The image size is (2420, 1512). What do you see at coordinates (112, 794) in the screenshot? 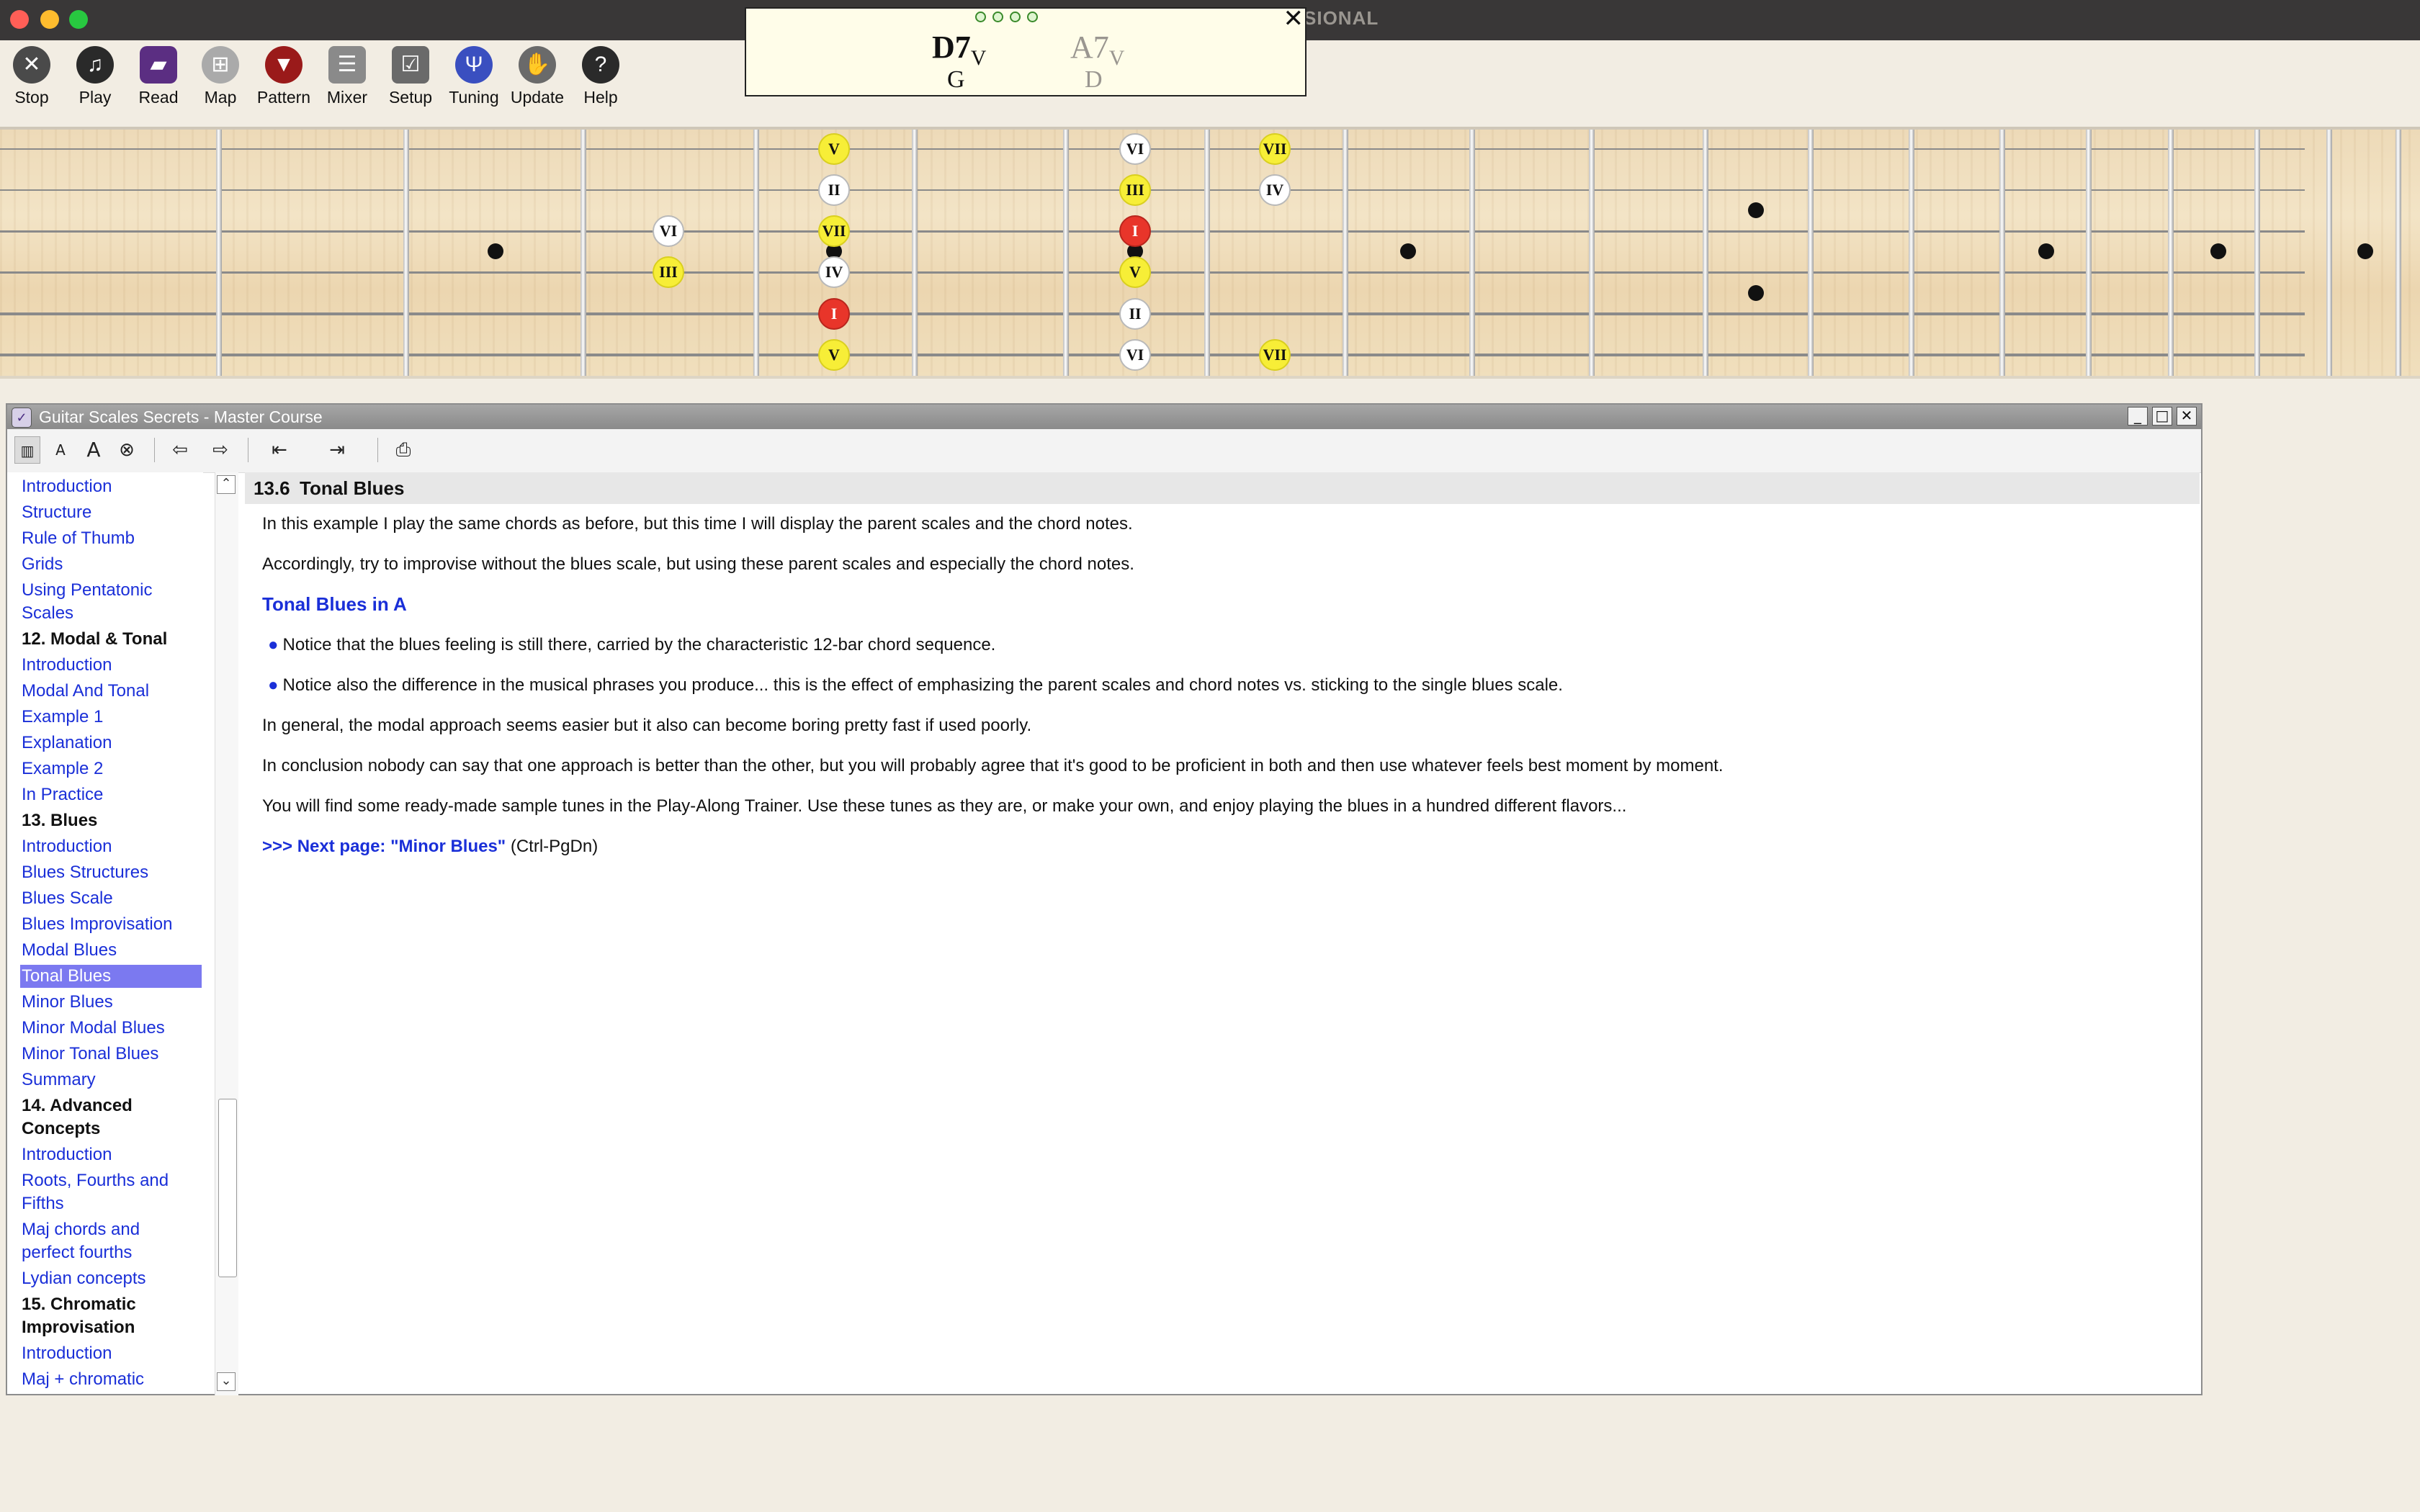
I see `nav-item: In Practice` at bounding box center [112, 794].